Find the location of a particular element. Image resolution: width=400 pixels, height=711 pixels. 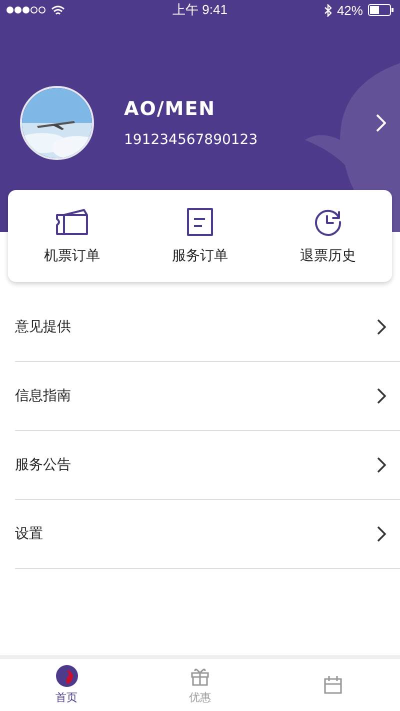

menu-label: 设置 is located at coordinates (29, 534).